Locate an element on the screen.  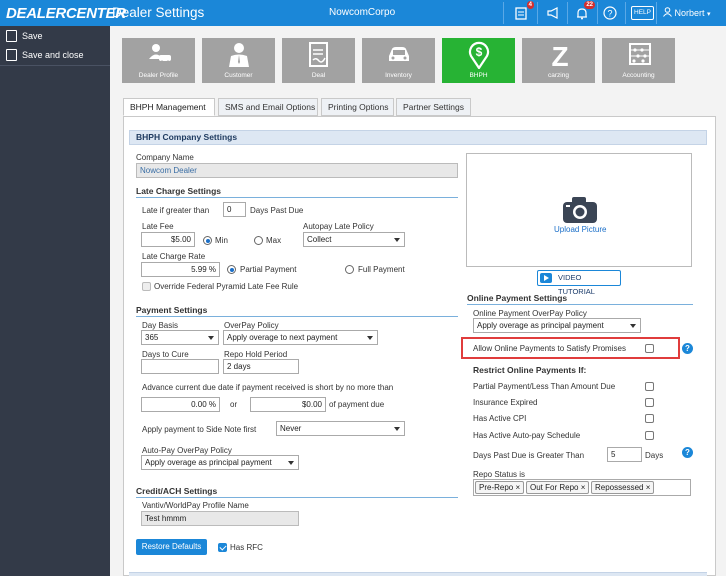
divider is located at coordinates (625, 13).